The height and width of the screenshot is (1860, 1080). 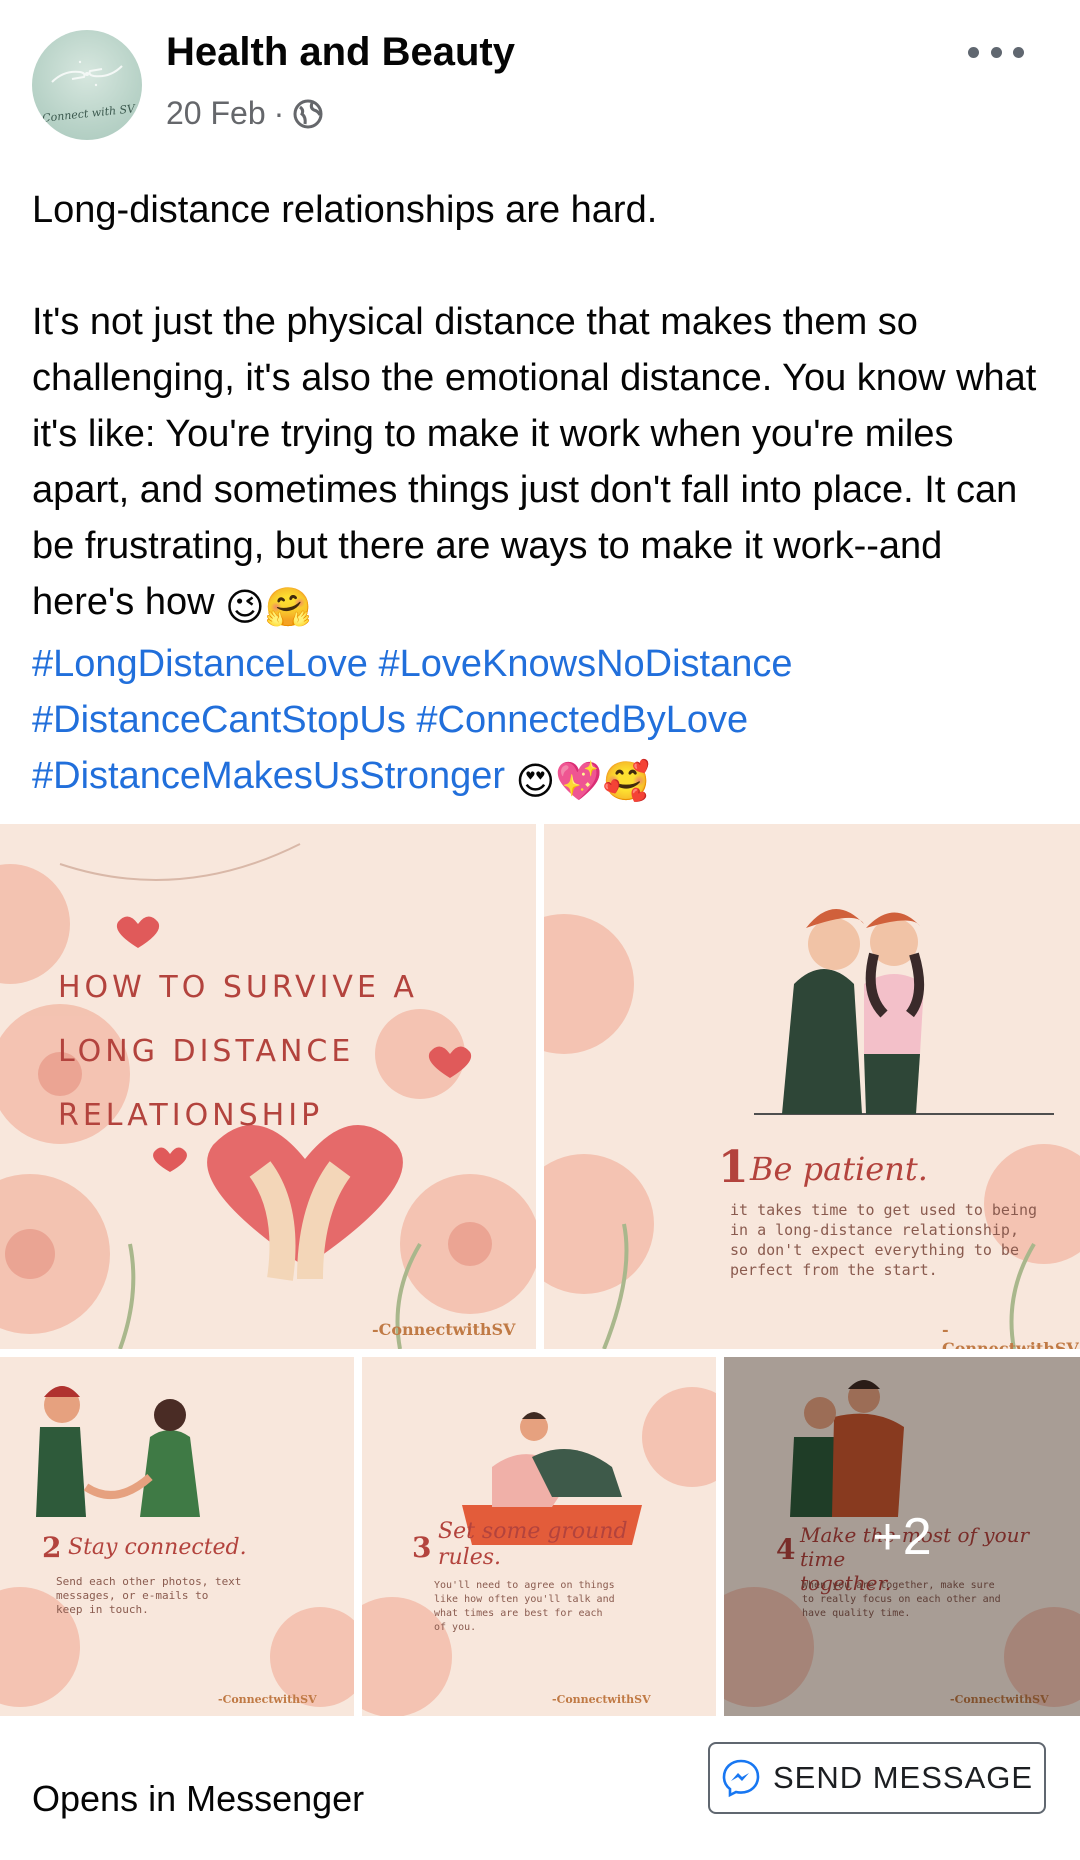 I want to click on globe-icon, so click(x=308, y=113).